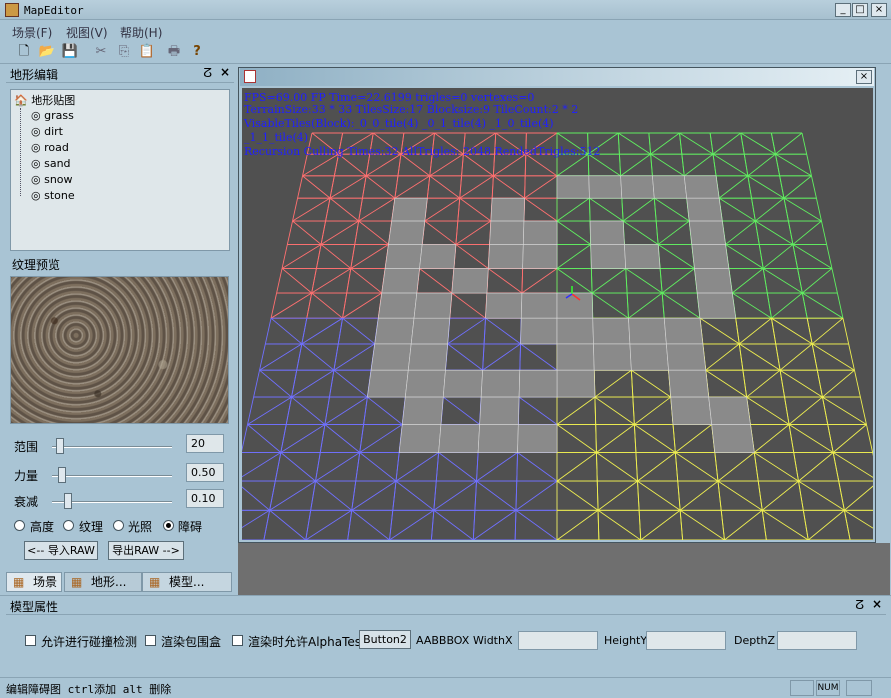 Image resolution: width=891 pixels, height=698 pixels. I want to click on mode-height-label: 高度, so click(42, 527).